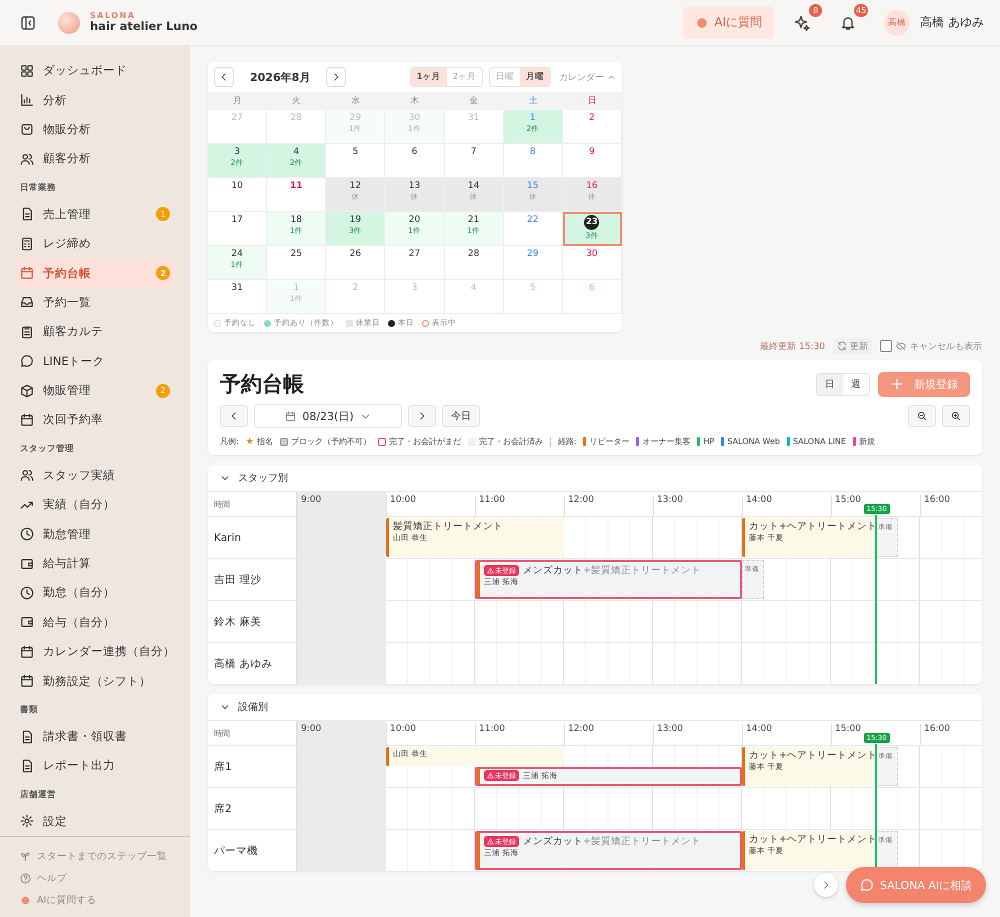 Image resolution: width=1000 pixels, height=917 pixels. Describe the element at coordinates (842, 346) in the screenshot. I see `refresh-icon` at that location.